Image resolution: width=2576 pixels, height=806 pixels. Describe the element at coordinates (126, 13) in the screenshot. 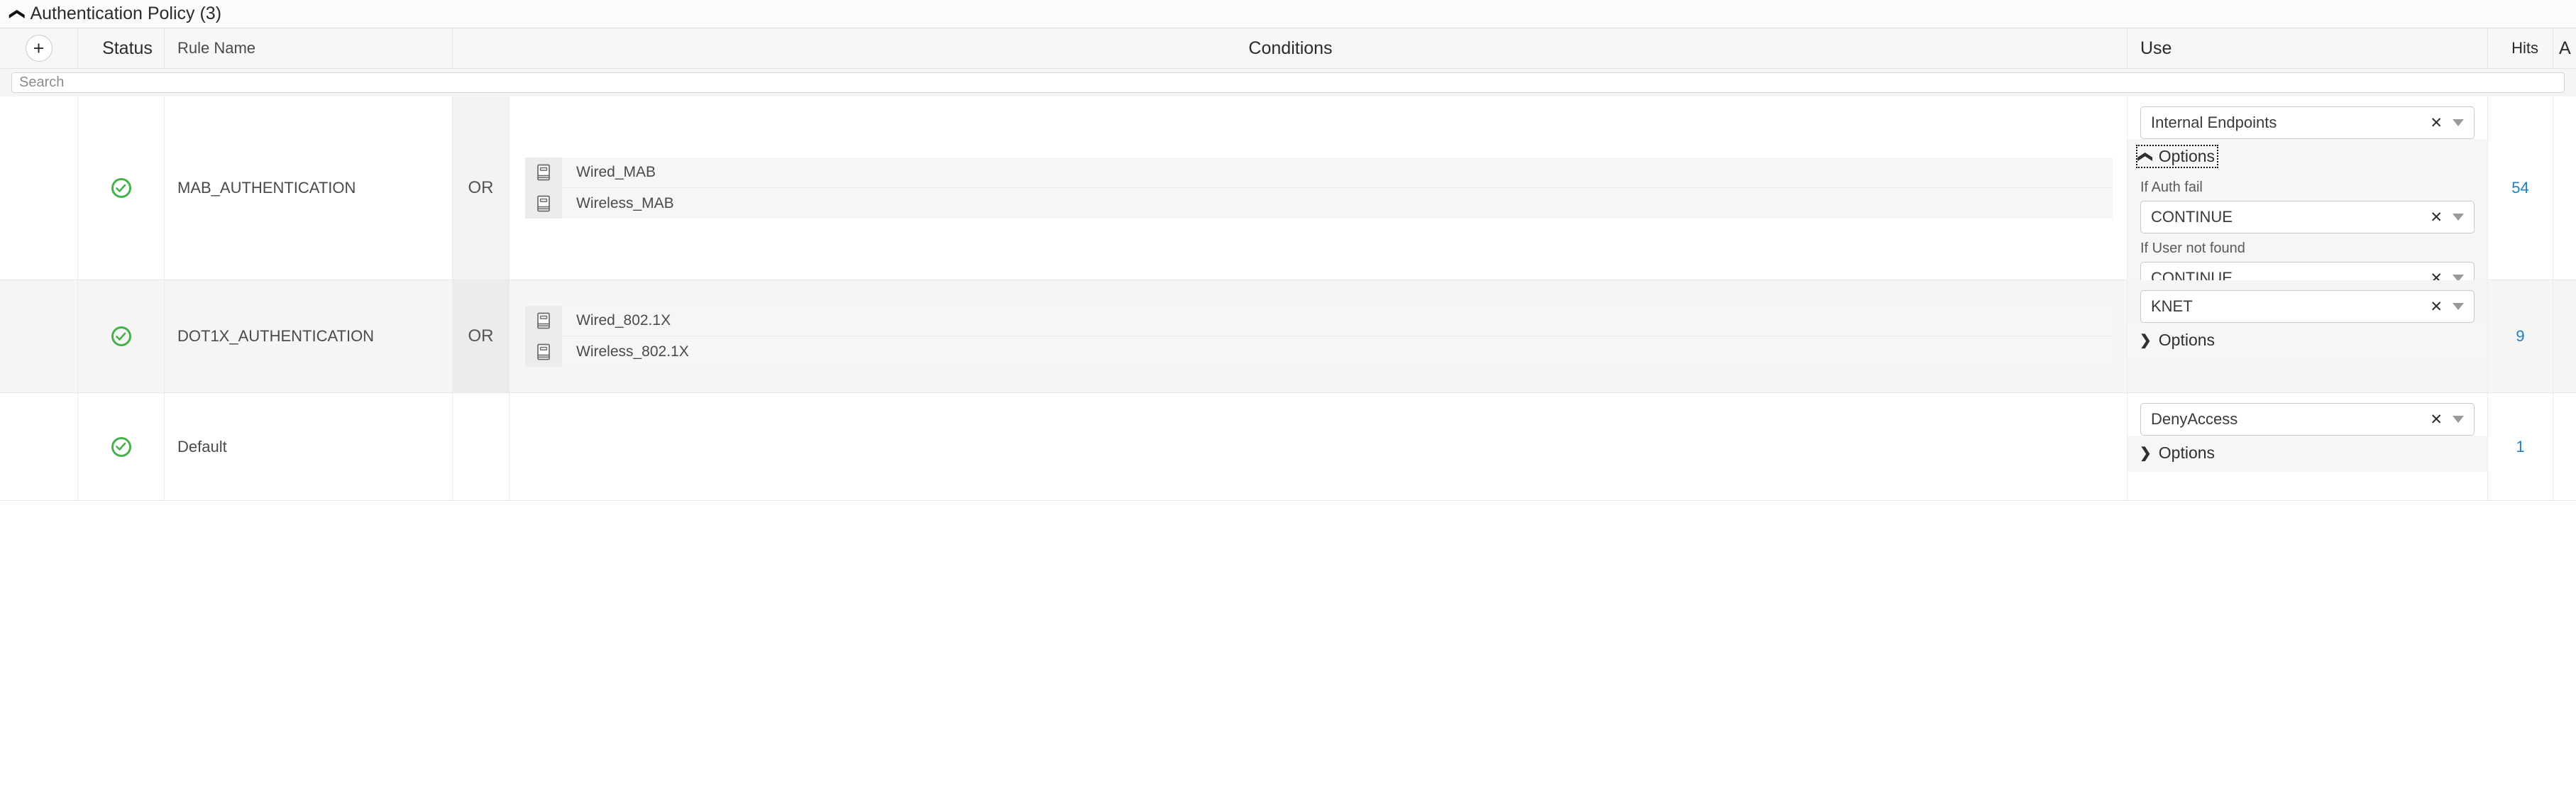

I see `page-title: Authentication Policy (3)` at that location.